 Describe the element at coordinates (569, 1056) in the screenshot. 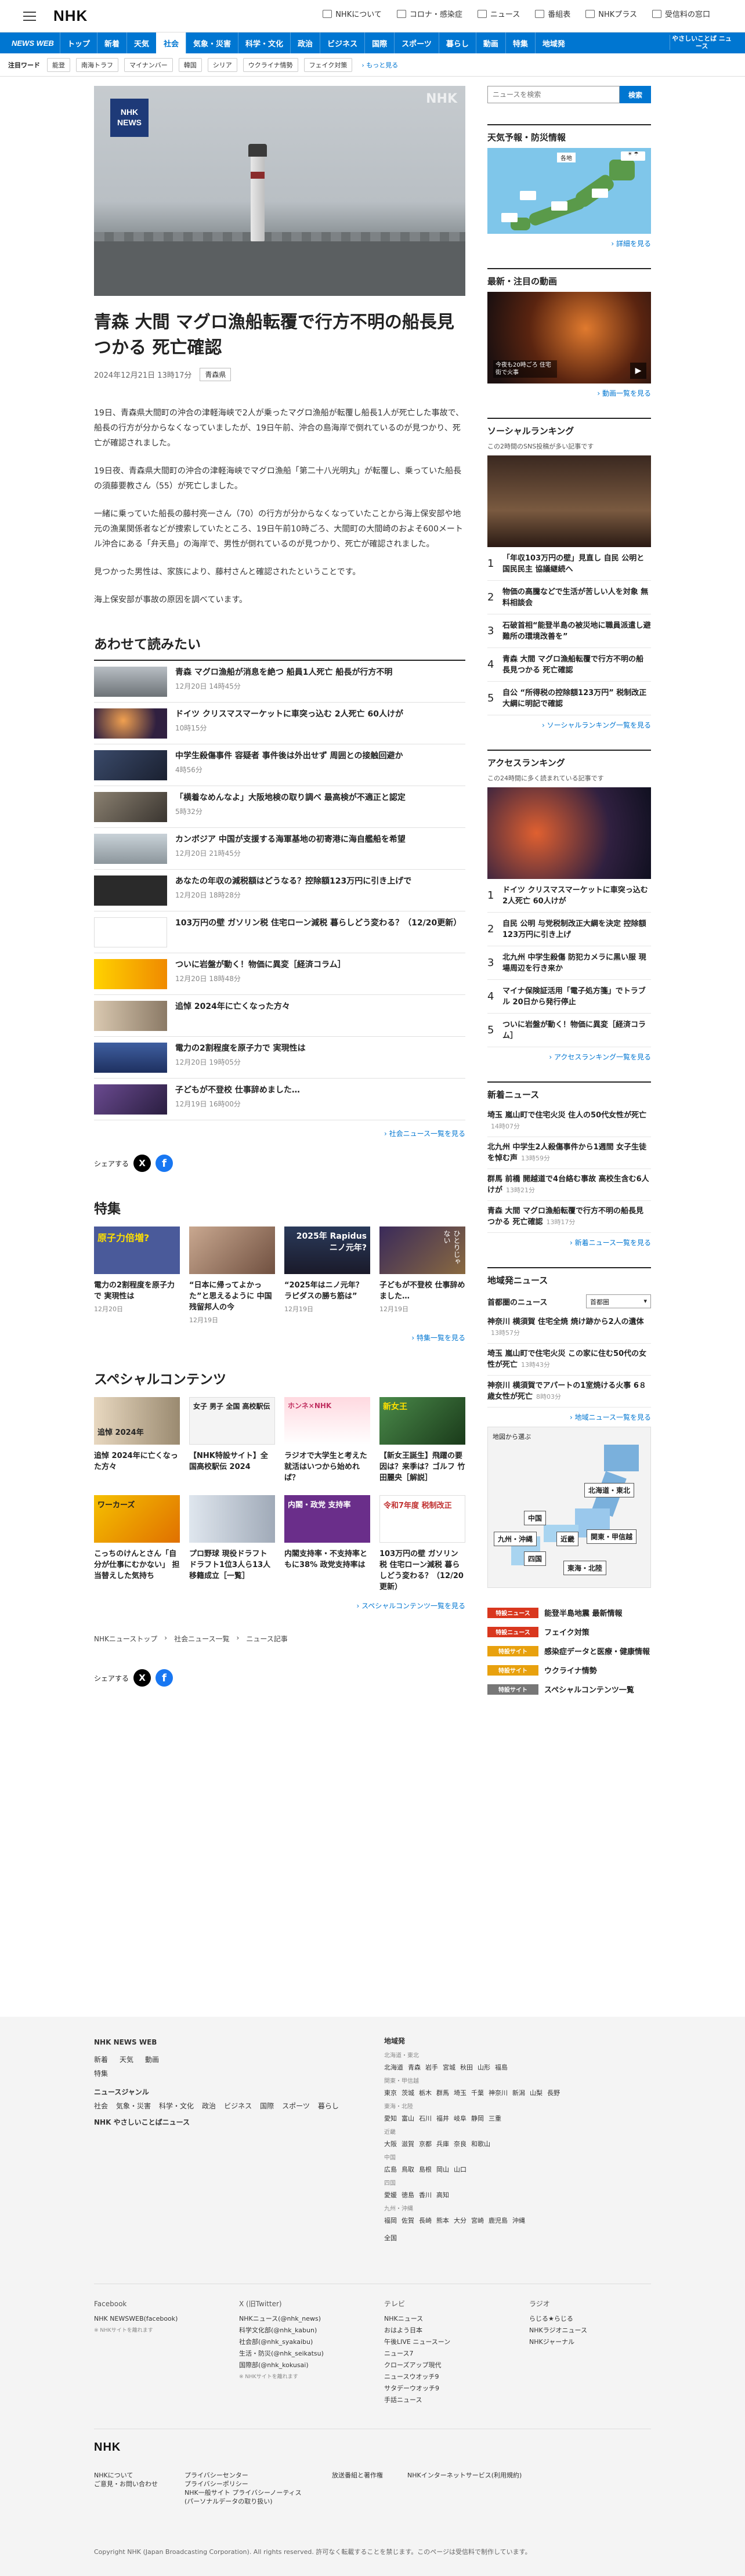

I see `access-ranking-more-link: › アクセスランキング一覧を見る` at that location.